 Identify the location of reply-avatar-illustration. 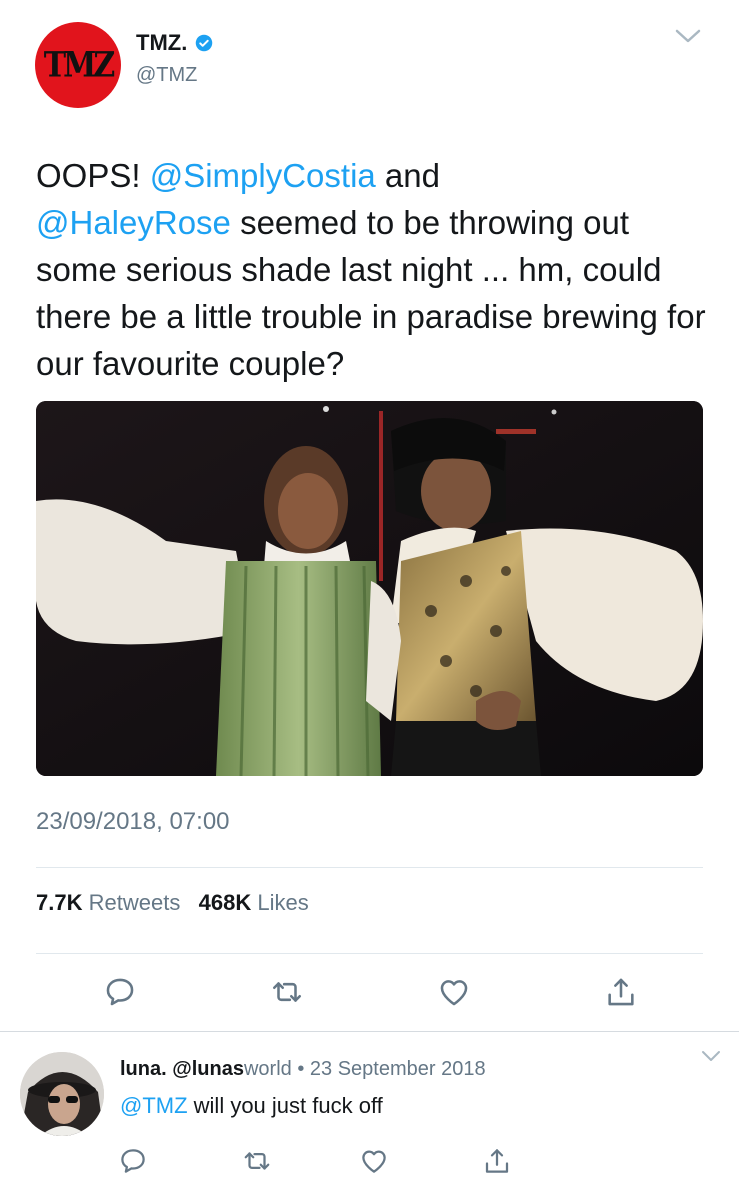
(62, 1094).